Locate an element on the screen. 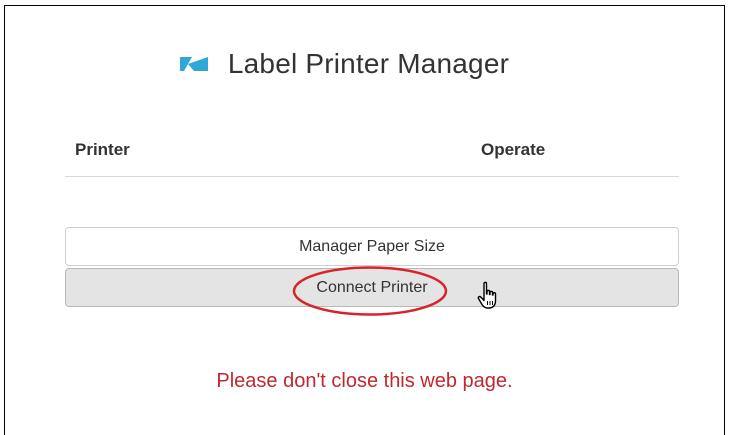  column-header-printer: Printer is located at coordinates (102, 149).